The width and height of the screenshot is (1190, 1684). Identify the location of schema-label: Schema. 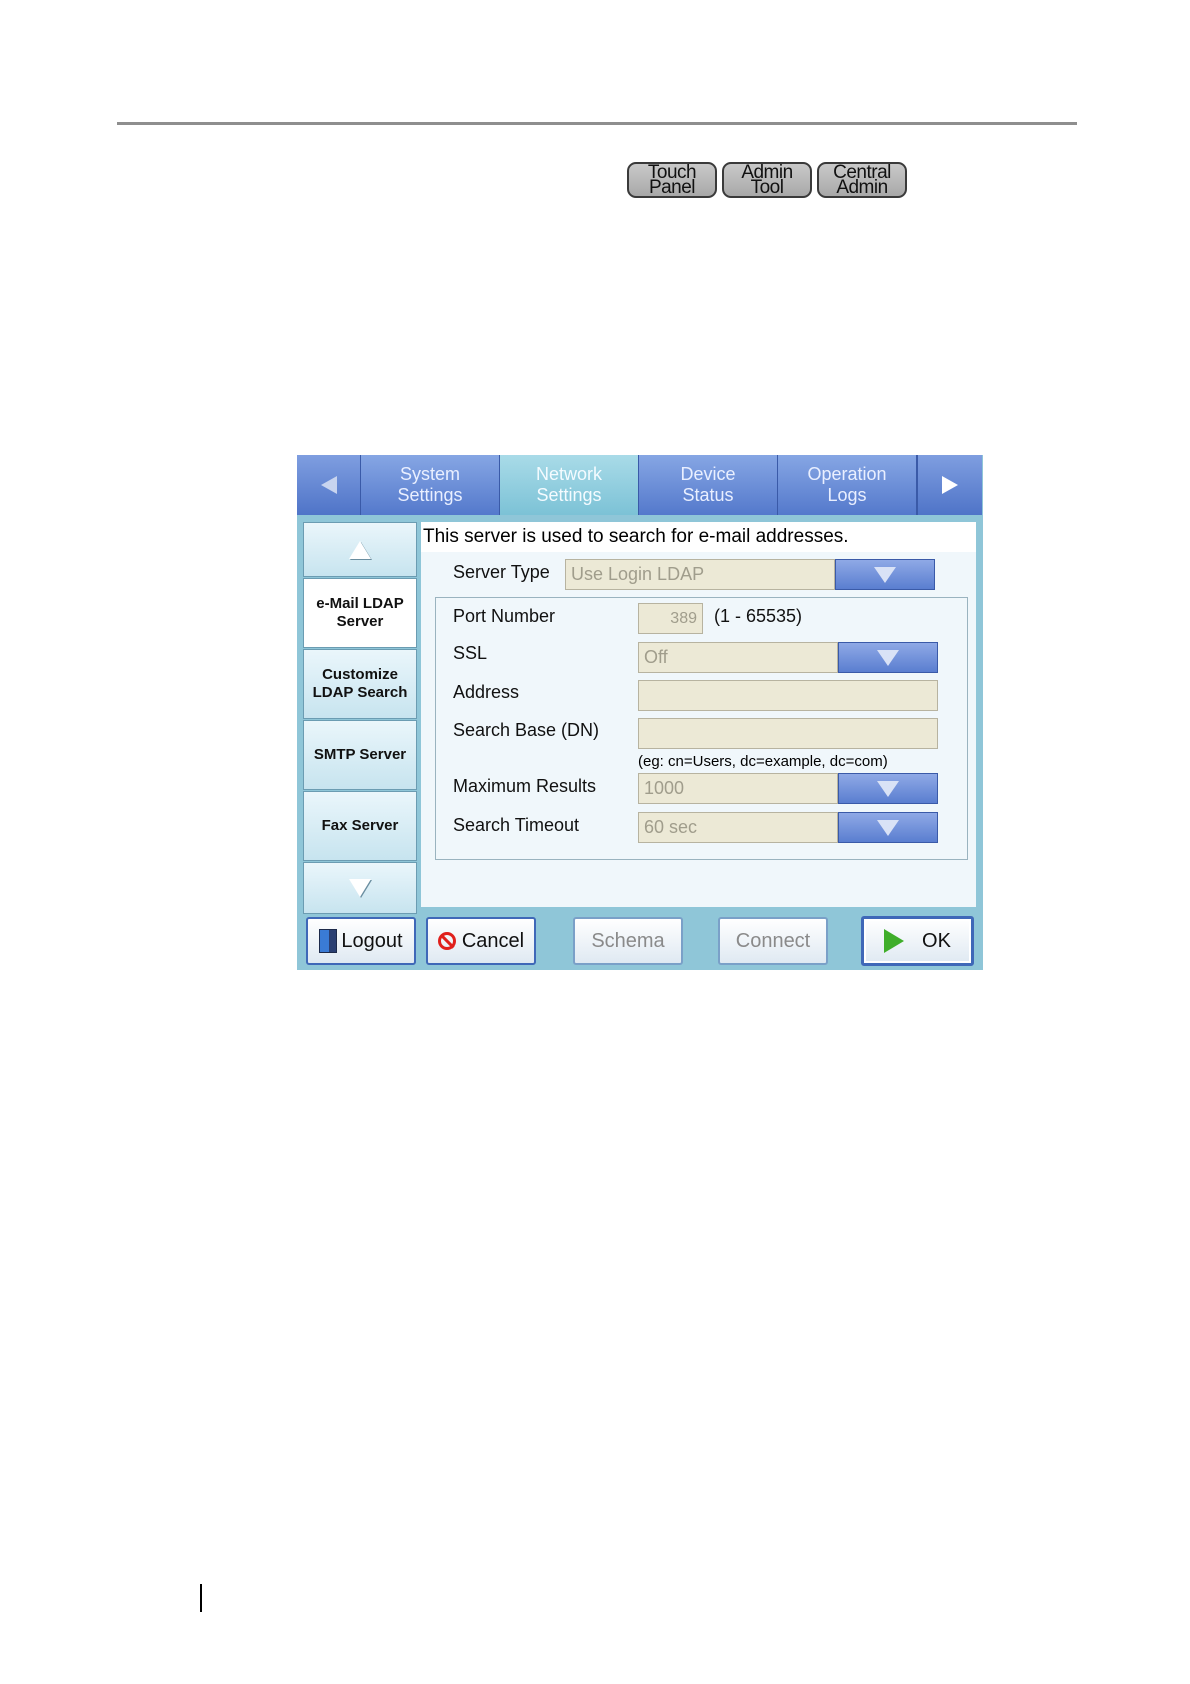
(628, 940).